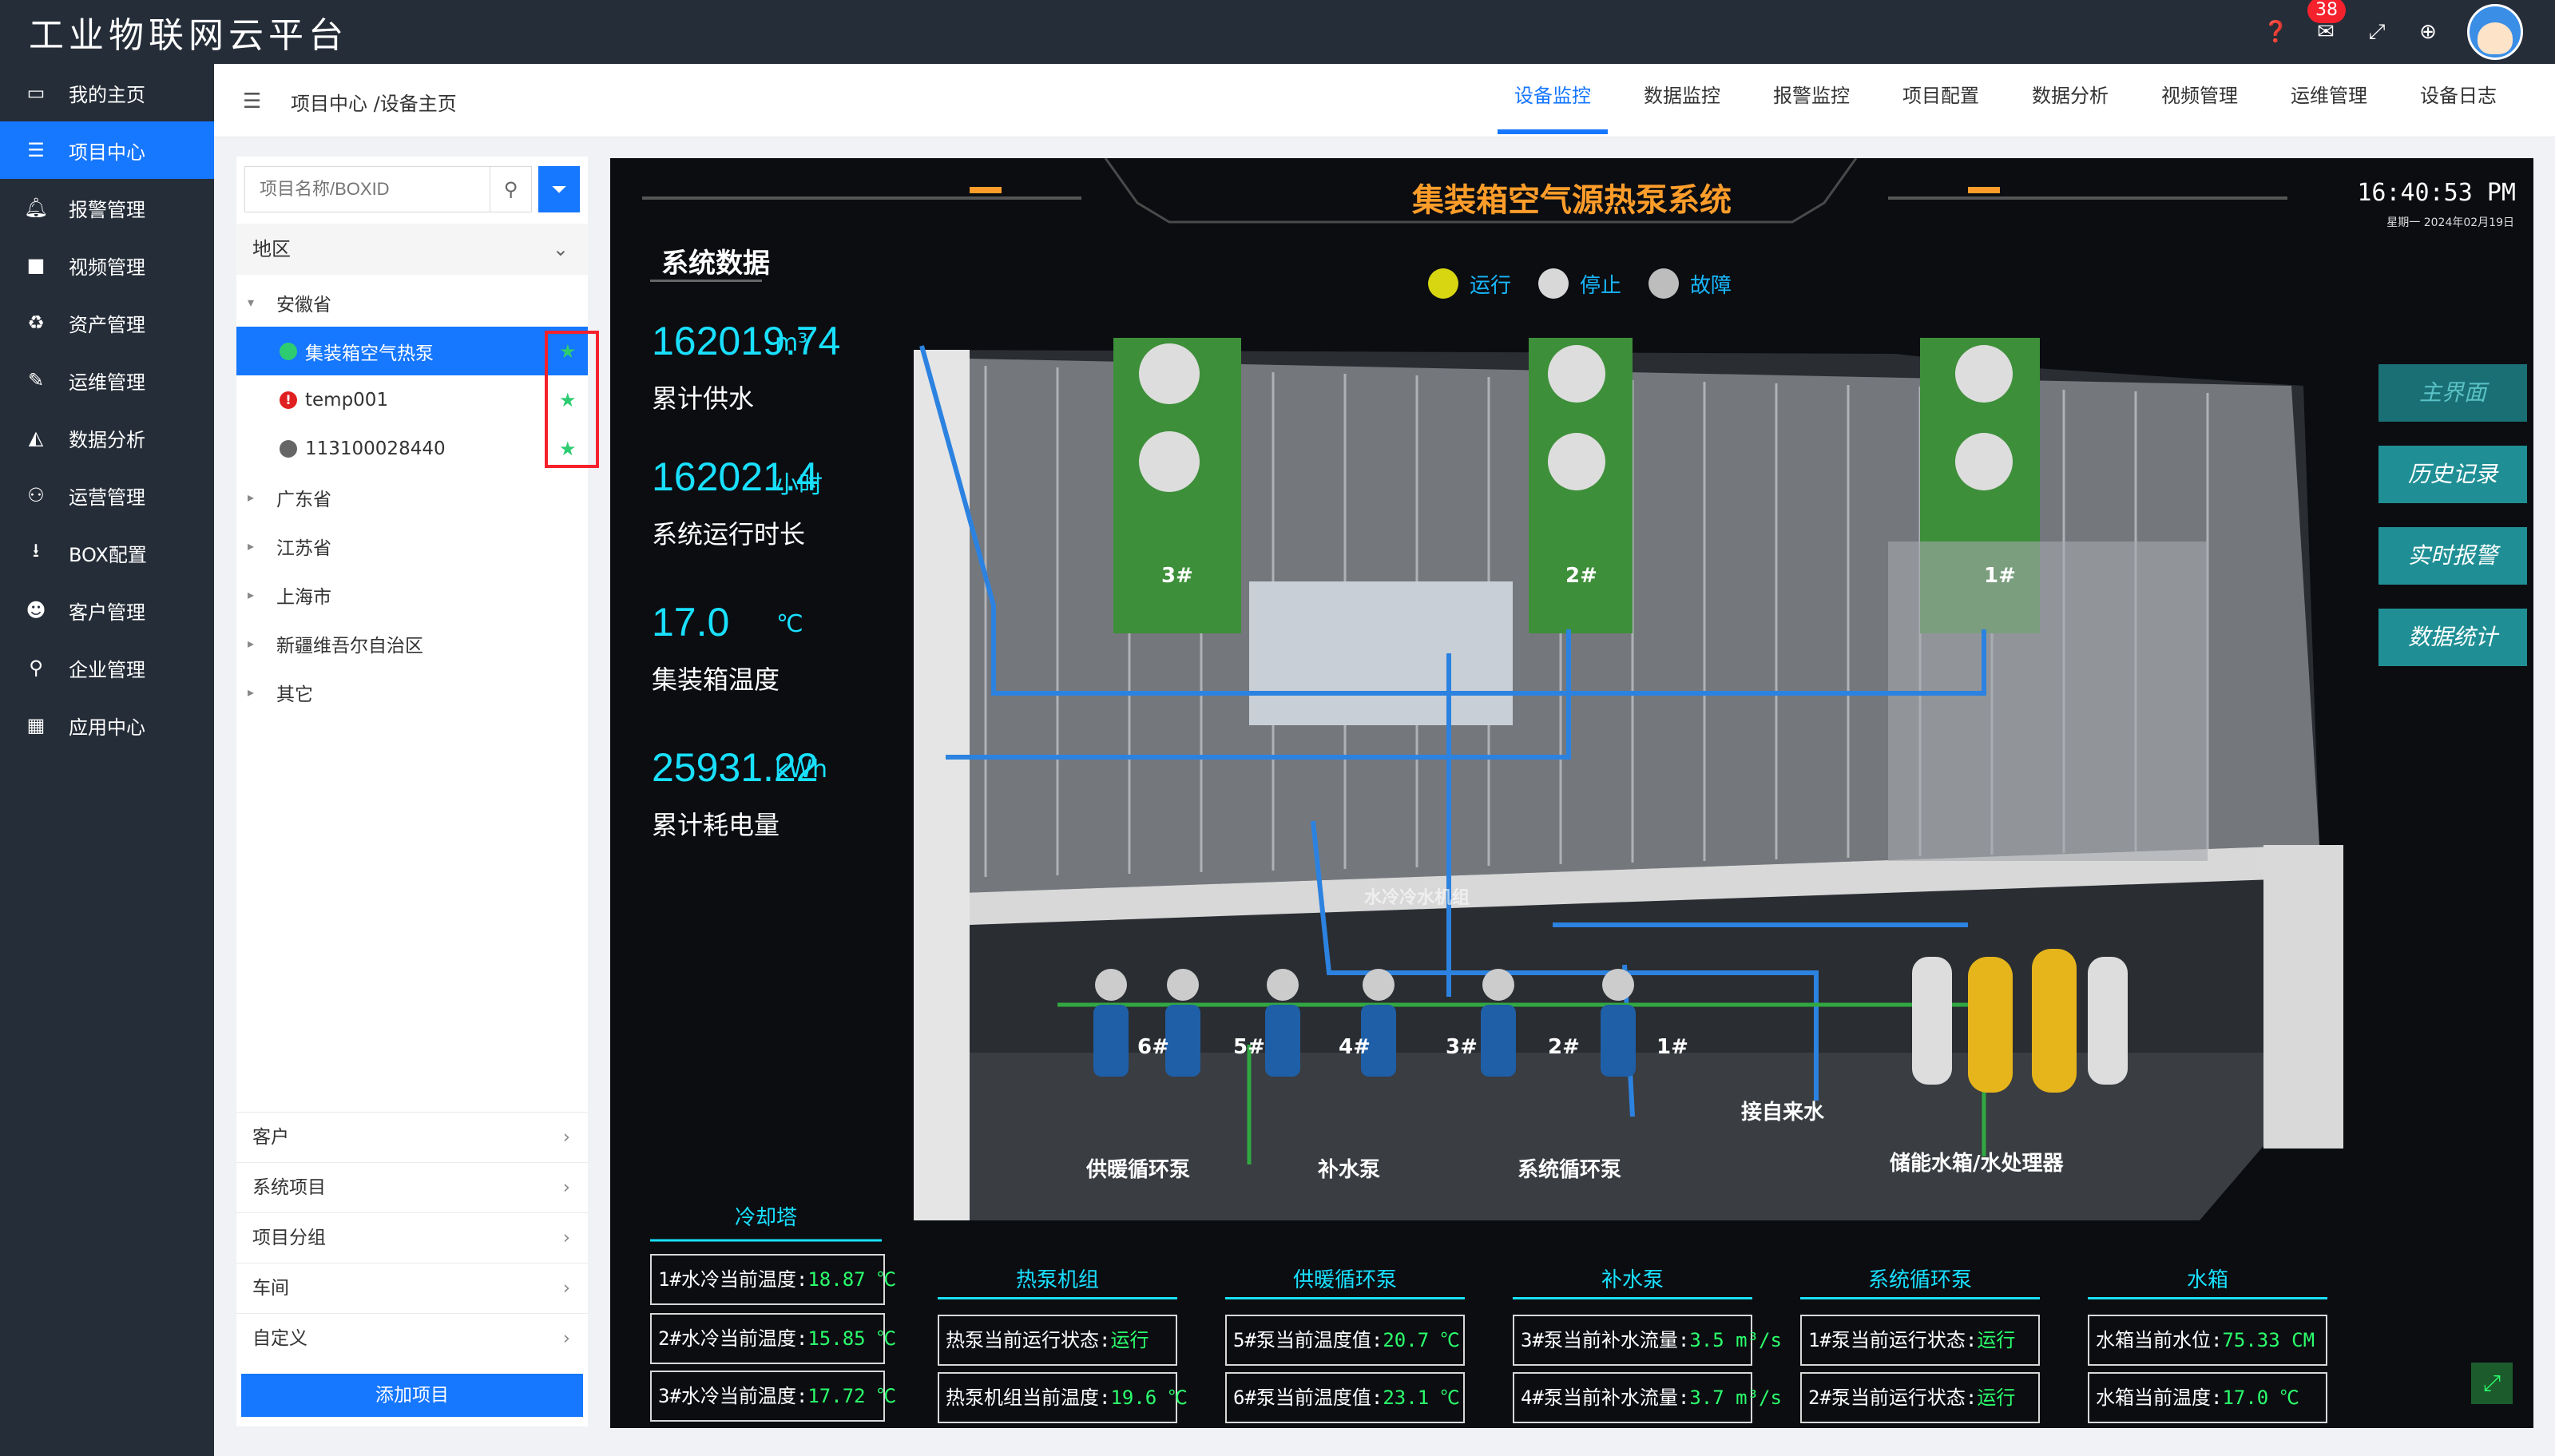 The image size is (2555, 1456). Describe the element at coordinates (561, 249) in the screenshot. I see `chevron-down-icon: ⌄` at that location.